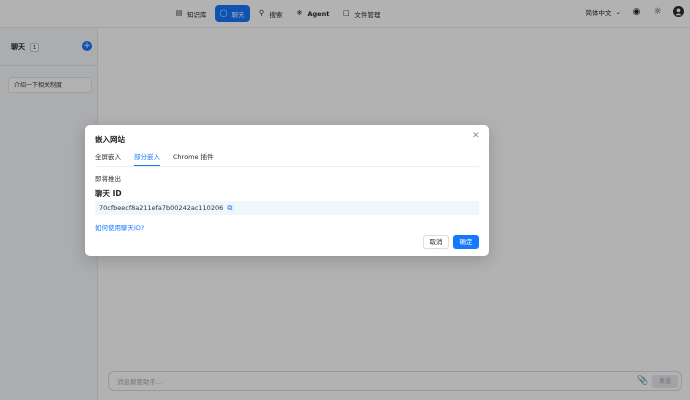 The image size is (690, 400). I want to click on tab-partial-embed: 部分嵌入, so click(147, 159).